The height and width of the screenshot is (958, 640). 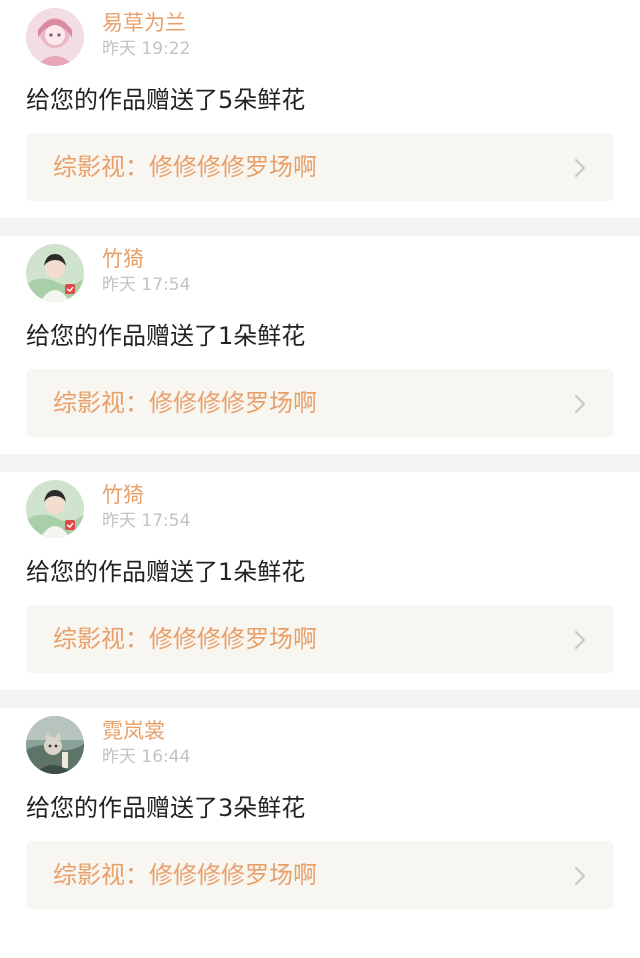 I want to click on timestamp: 昨天 16:44, so click(x=146, y=757).